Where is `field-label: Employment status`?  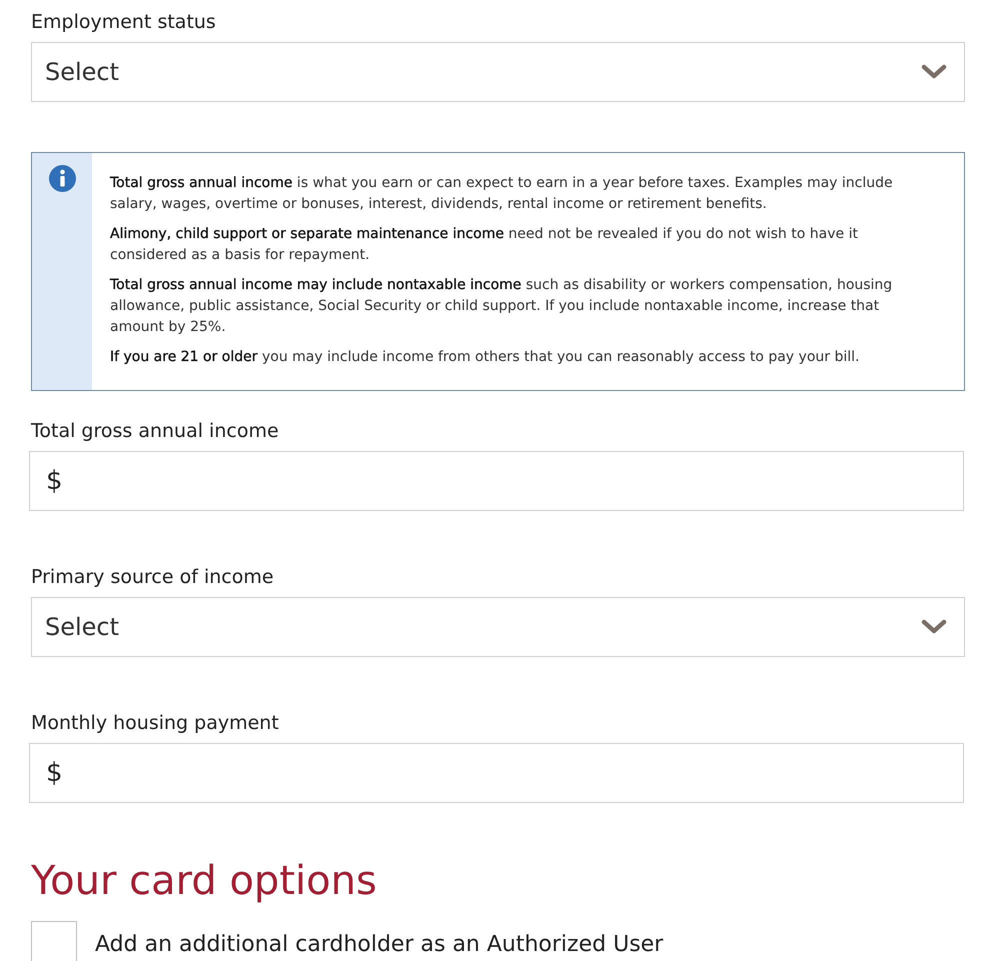
field-label: Employment status is located at coordinates (124, 22).